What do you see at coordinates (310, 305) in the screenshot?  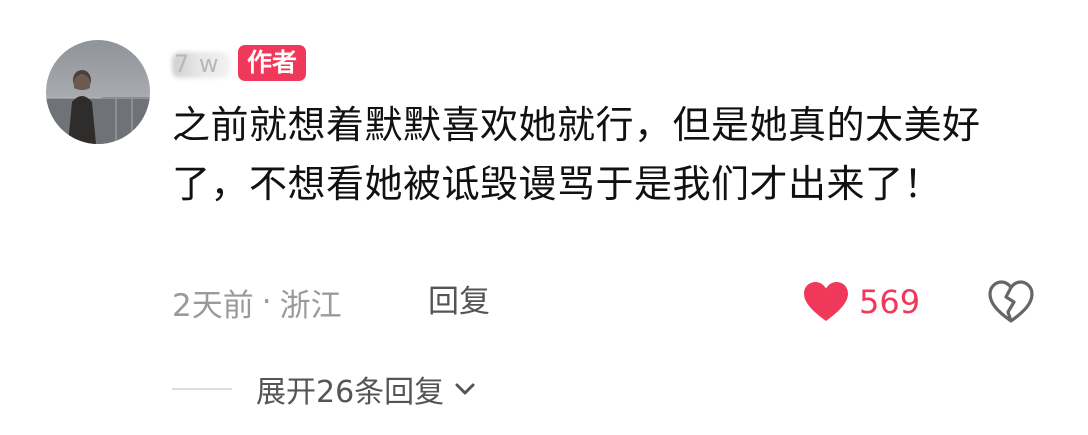 I see `comment-location: 浙江` at bounding box center [310, 305].